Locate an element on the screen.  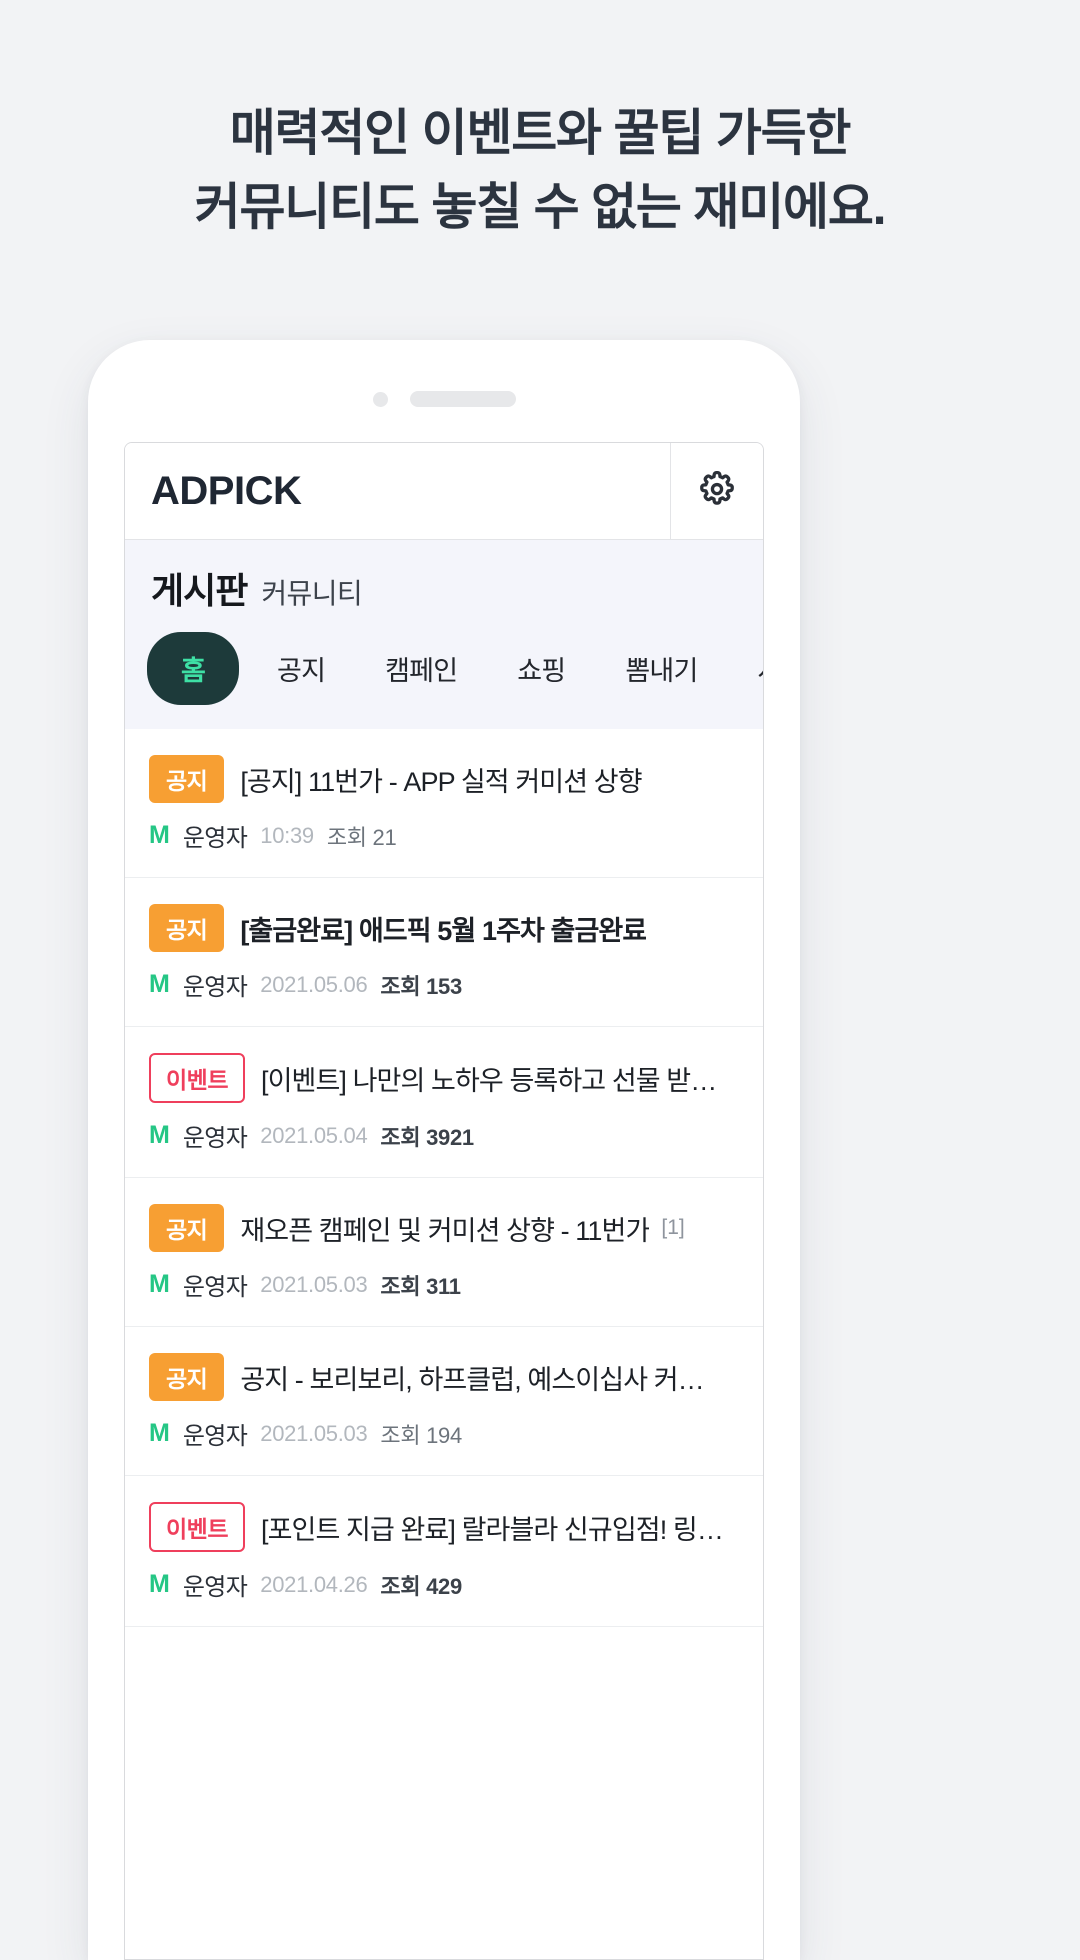
post-views: 조회 153 is located at coordinates (421, 986).